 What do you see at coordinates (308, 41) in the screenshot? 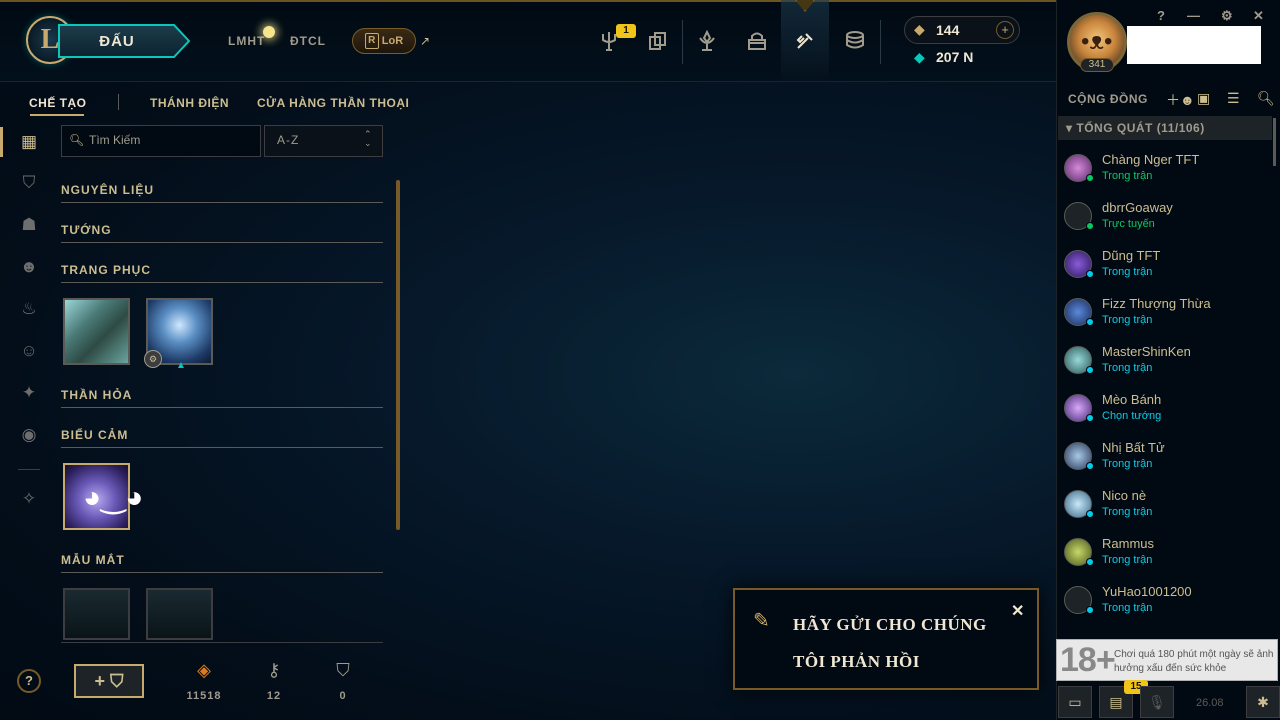
I see `nav-tft-link: ĐTCL` at bounding box center [308, 41].